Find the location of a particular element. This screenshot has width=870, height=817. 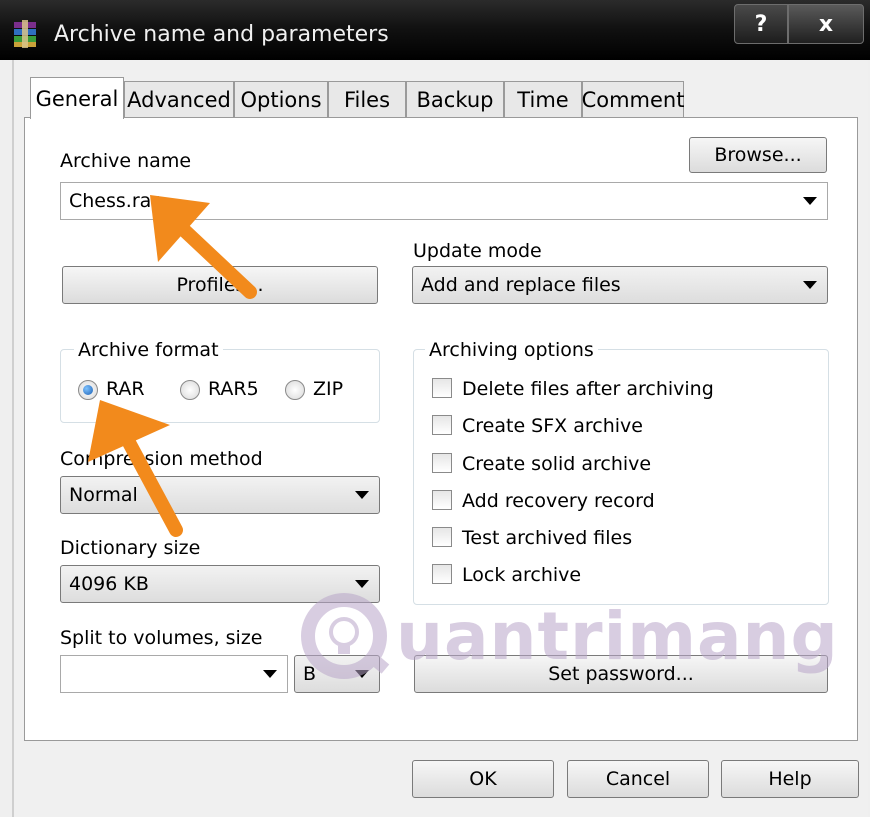

title-bar: Archive name and parameters ? x is located at coordinates (435, 30).